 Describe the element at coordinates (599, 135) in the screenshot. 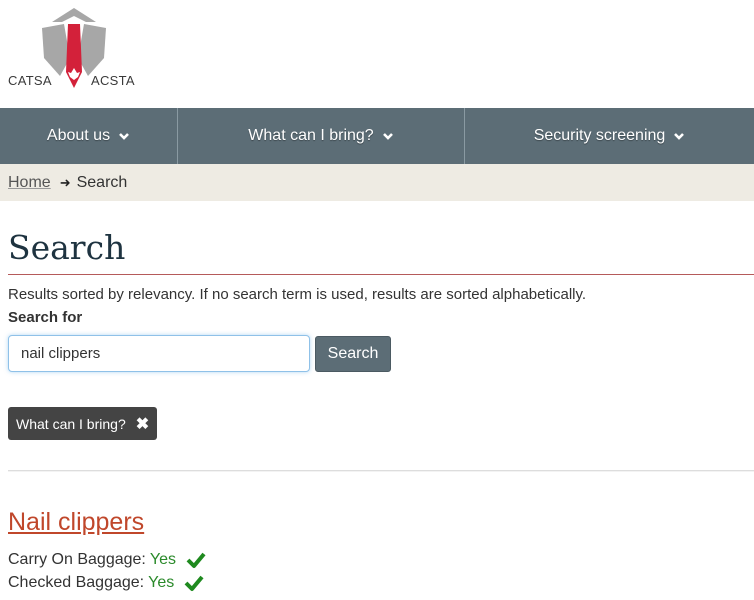

I see `nav-item-label: Security screening` at that location.